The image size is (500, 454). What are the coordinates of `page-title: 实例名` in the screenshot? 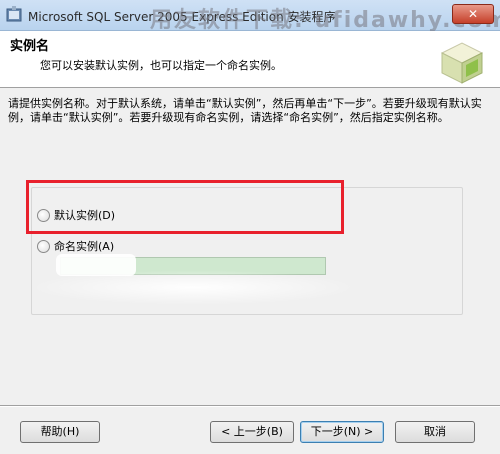 It's located at (30, 46).